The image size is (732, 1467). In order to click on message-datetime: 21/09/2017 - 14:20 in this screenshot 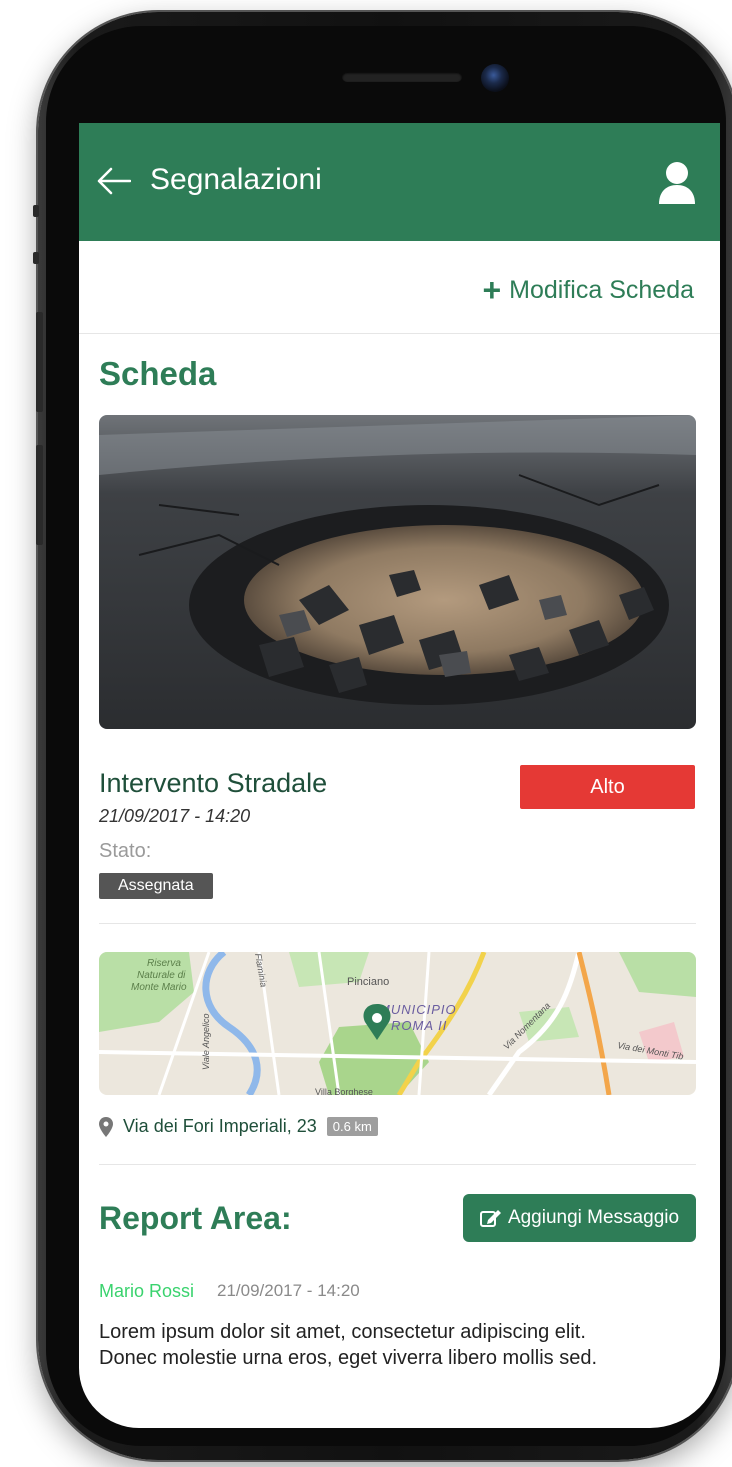, I will do `click(288, 1290)`.